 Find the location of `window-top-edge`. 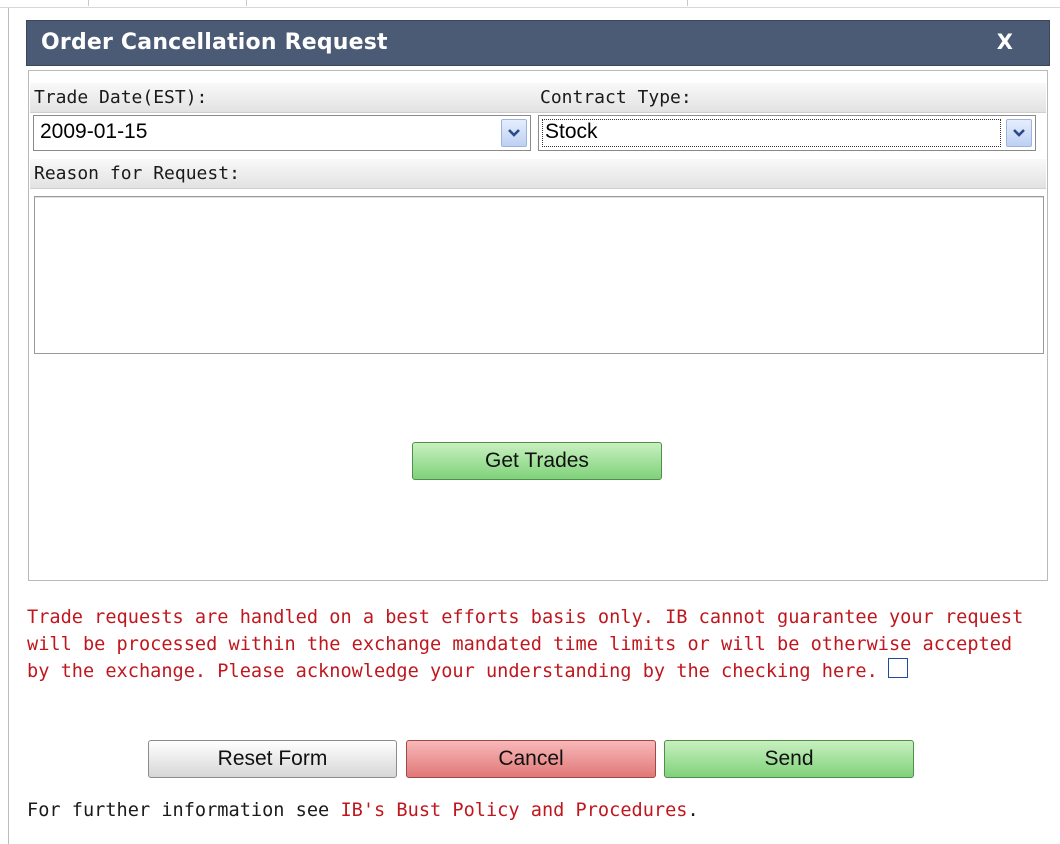

window-top-edge is located at coordinates (530, 4).